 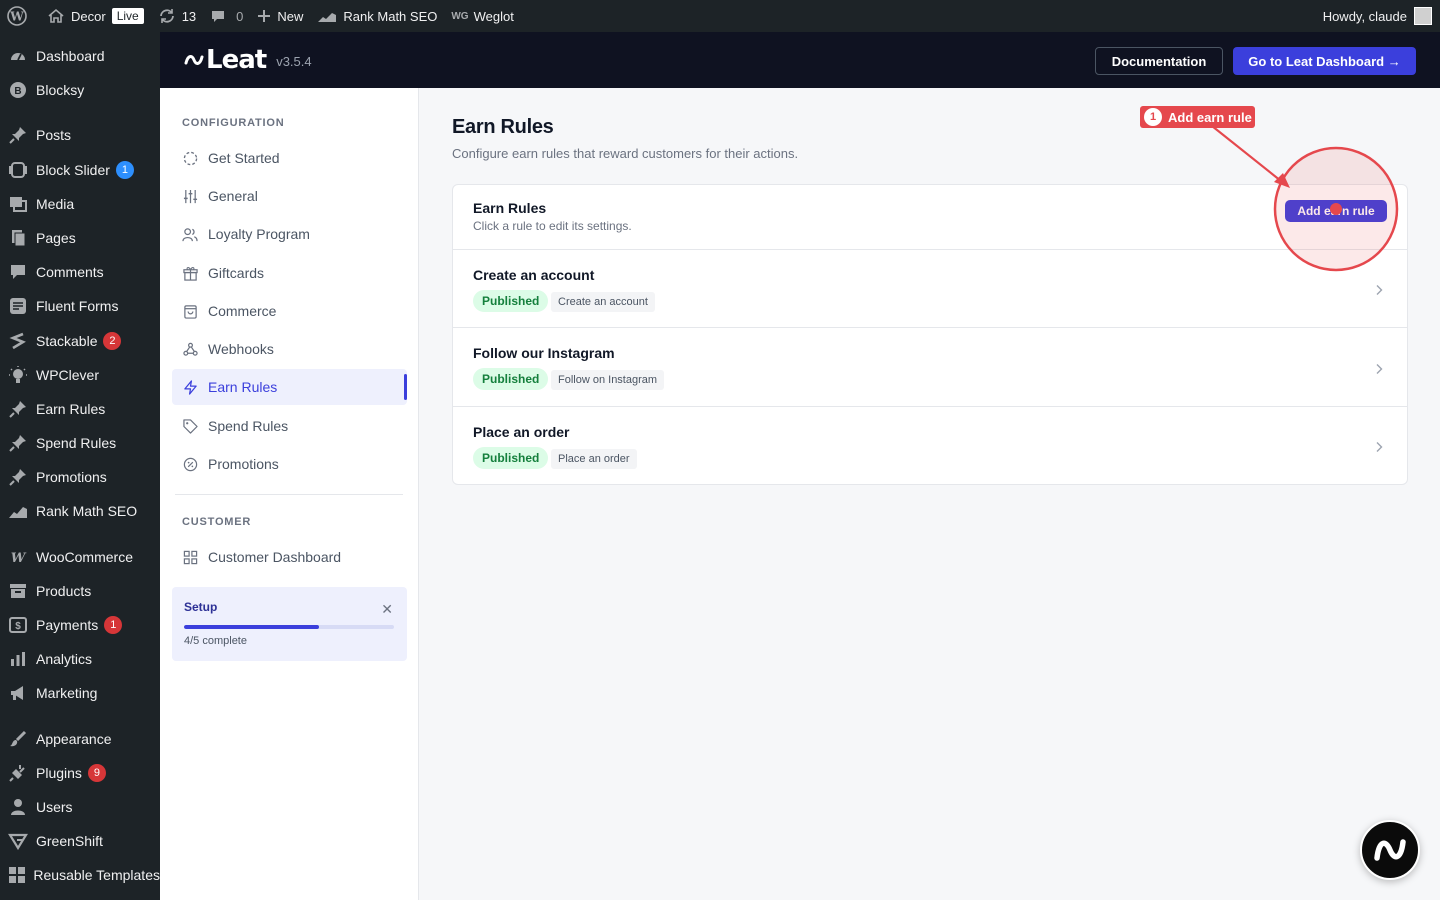 I want to click on wp-menu-item: Plugins 9, so click(x=80, y=773).